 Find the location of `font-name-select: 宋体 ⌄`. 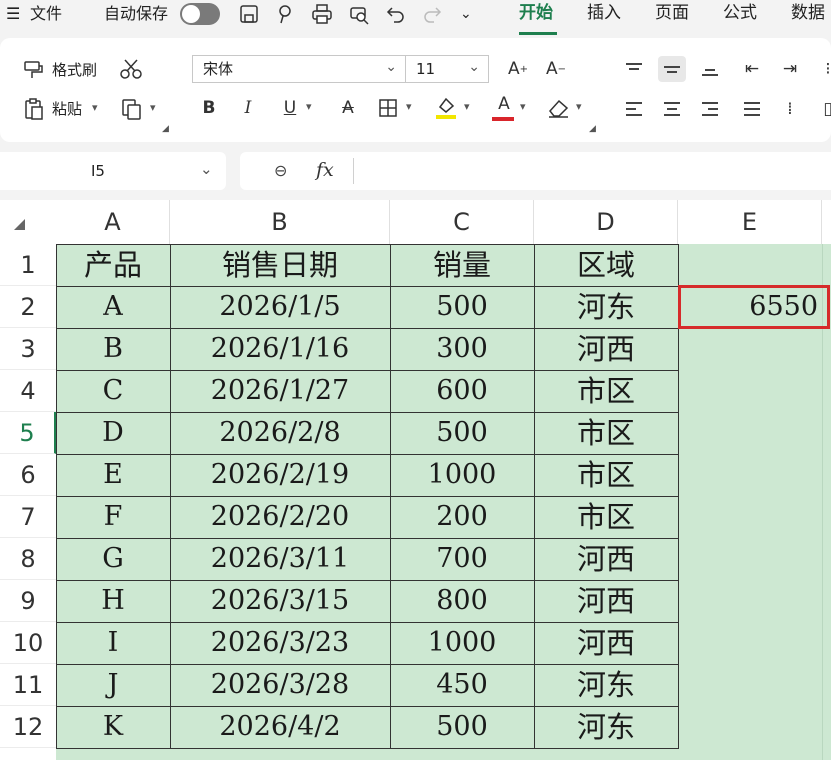

font-name-select: 宋体 ⌄ is located at coordinates (299, 69).